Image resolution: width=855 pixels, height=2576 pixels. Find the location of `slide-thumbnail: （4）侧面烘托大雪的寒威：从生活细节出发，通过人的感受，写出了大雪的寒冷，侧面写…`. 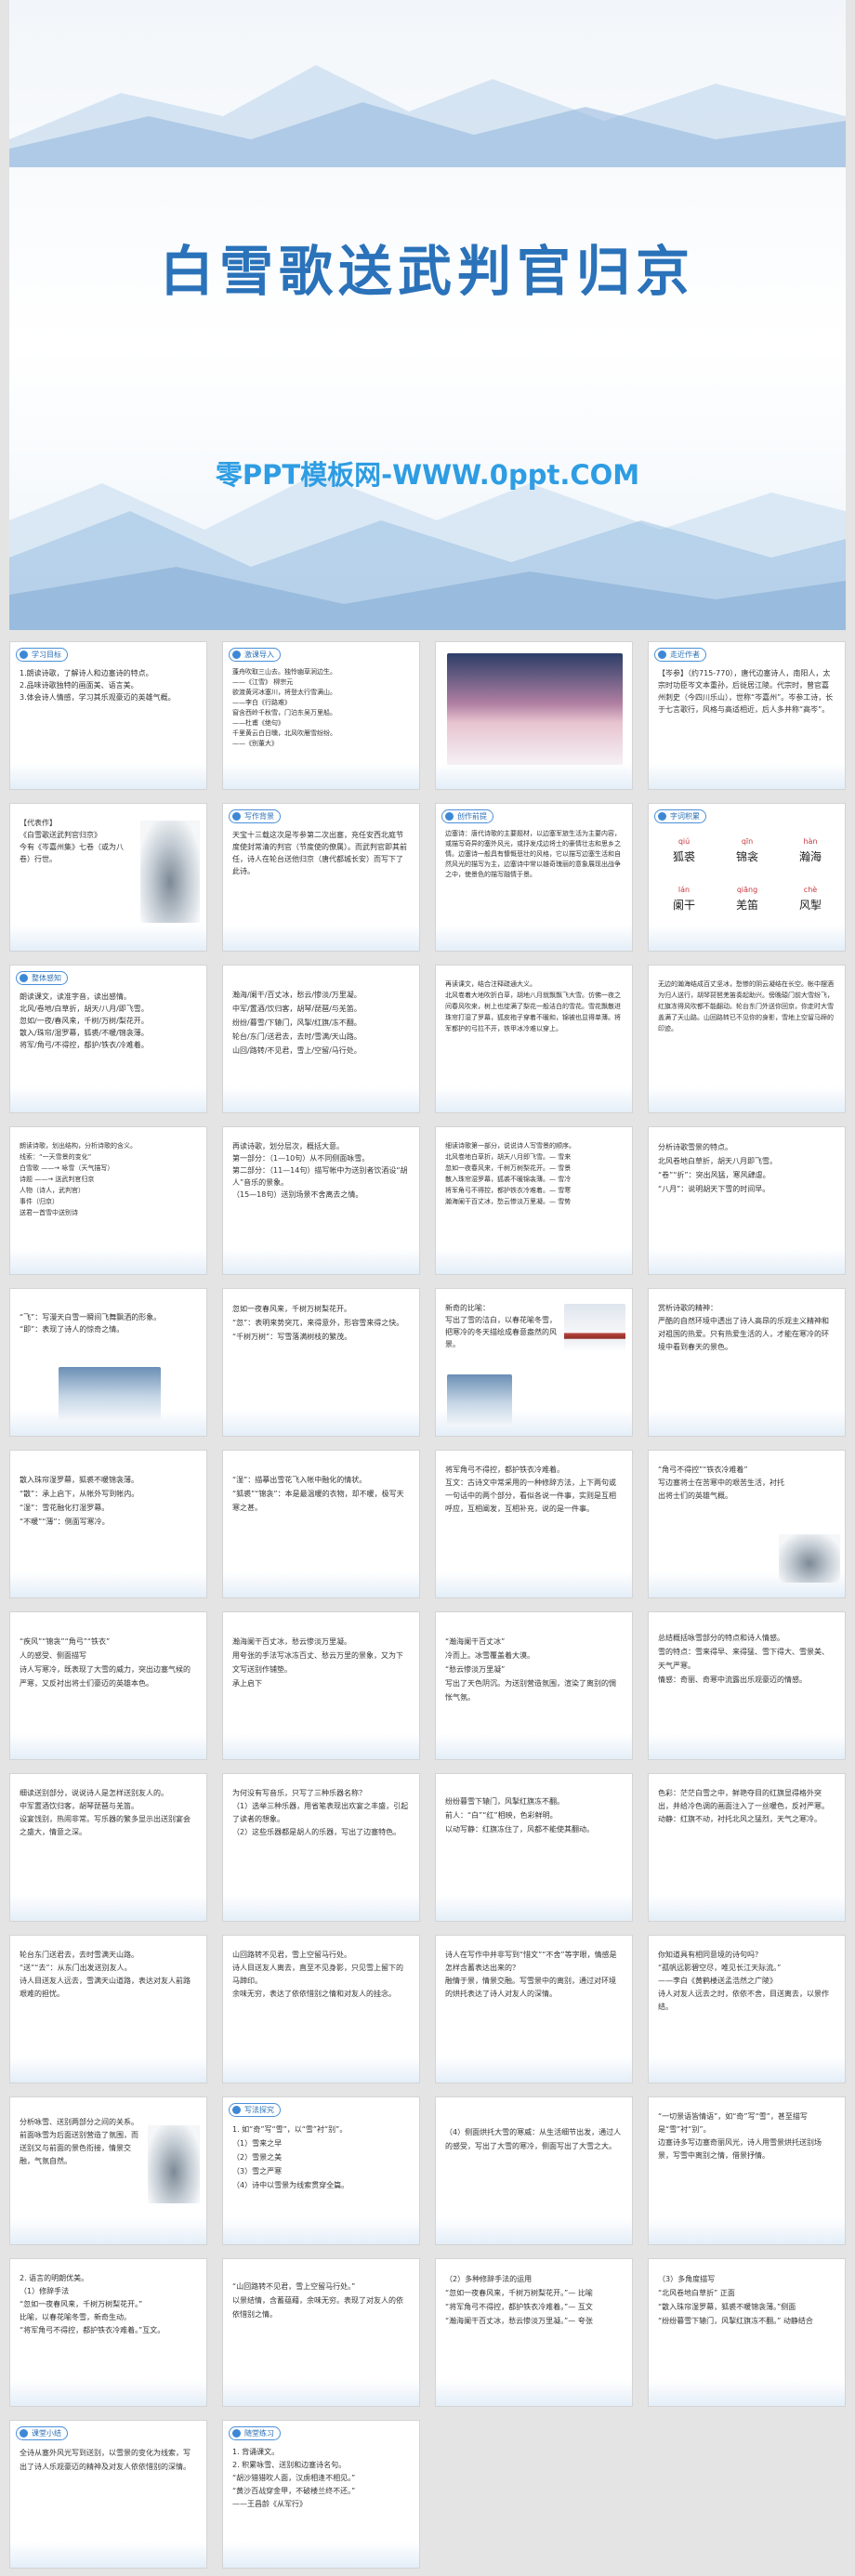

slide-thumbnail: （4）侧面烘托大雪的寒威：从生活细节出发，通过人的感受，写出了大雪的寒冷，侧面写… is located at coordinates (534, 2170).